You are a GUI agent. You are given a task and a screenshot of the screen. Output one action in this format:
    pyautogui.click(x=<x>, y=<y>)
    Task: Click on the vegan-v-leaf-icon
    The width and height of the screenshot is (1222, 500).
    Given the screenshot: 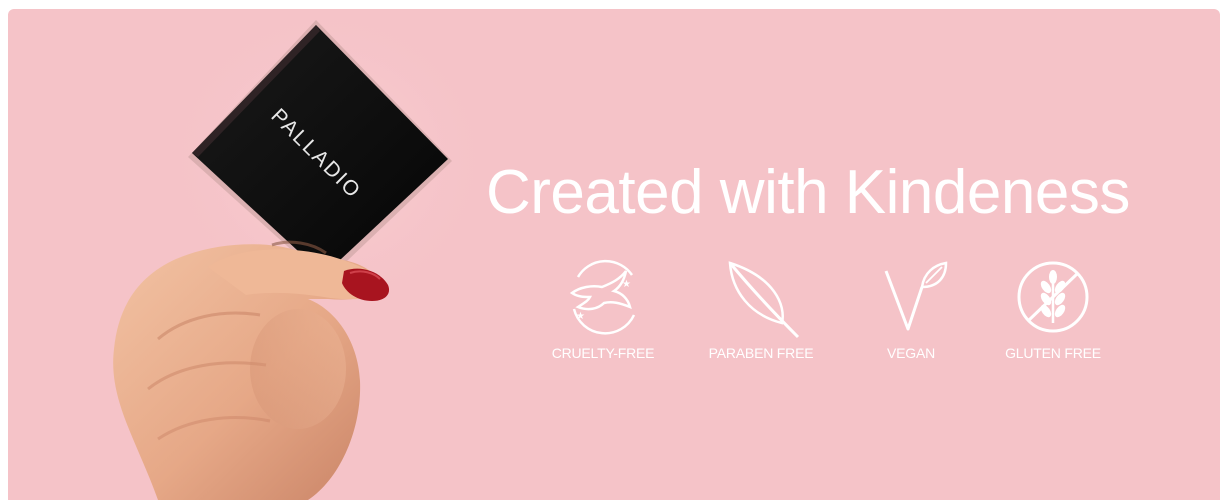 What is the action you would take?
    pyautogui.click(x=916, y=296)
    